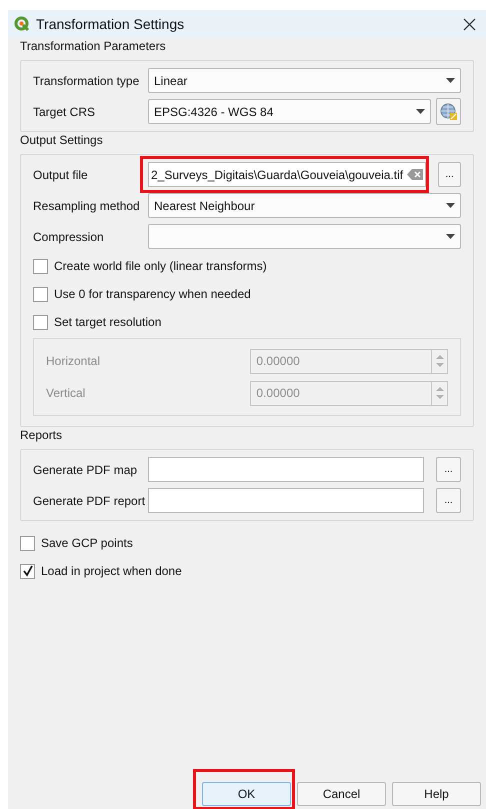  I want to click on window-title: Transformation Settings, so click(110, 24).